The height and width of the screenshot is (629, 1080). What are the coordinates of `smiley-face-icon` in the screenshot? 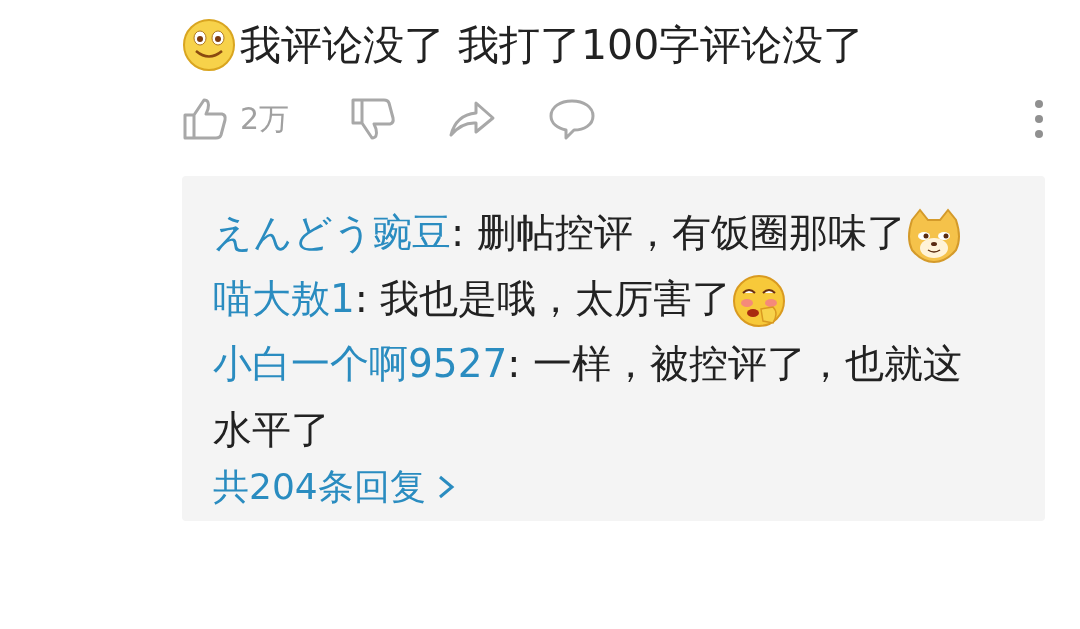 It's located at (209, 45).